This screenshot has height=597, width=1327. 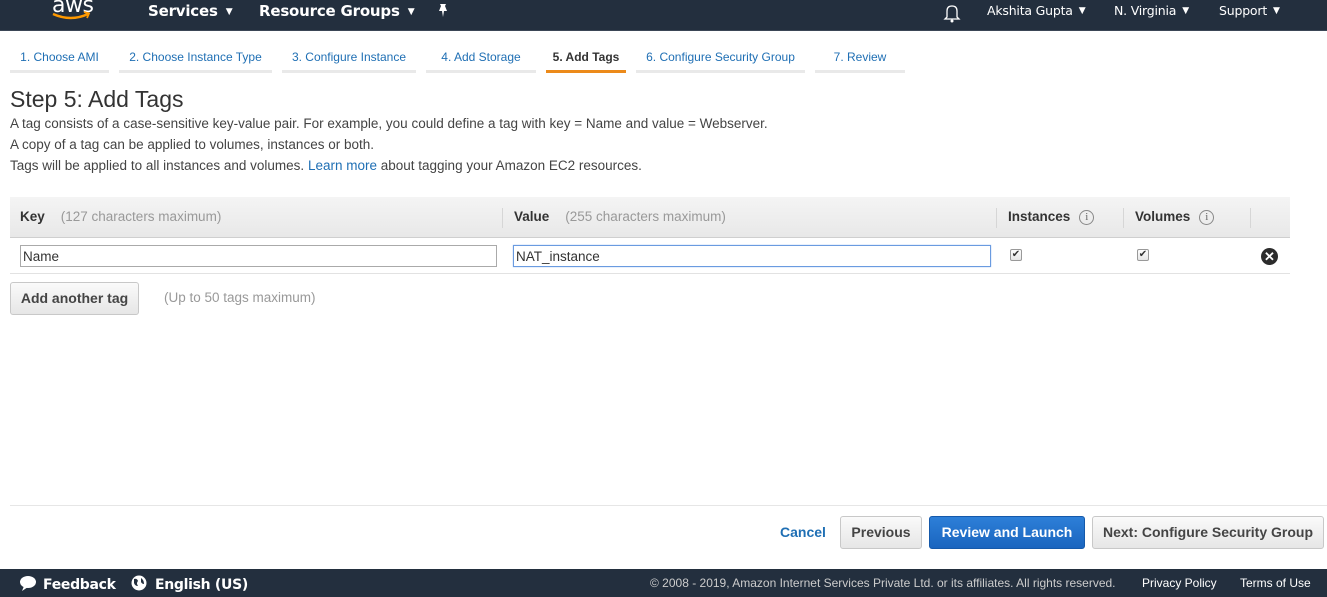 What do you see at coordinates (139, 583) in the screenshot?
I see `globe-icon` at bounding box center [139, 583].